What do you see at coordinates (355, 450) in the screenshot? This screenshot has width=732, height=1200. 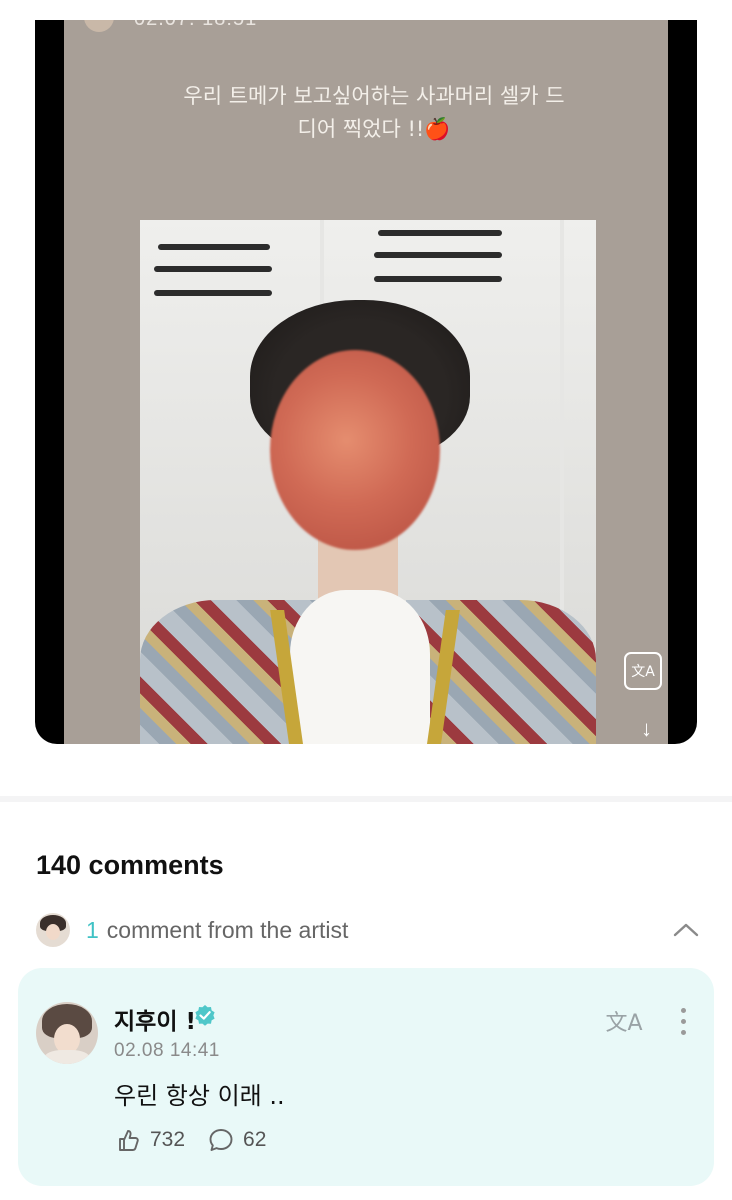 I see `blurred-apple-face` at bounding box center [355, 450].